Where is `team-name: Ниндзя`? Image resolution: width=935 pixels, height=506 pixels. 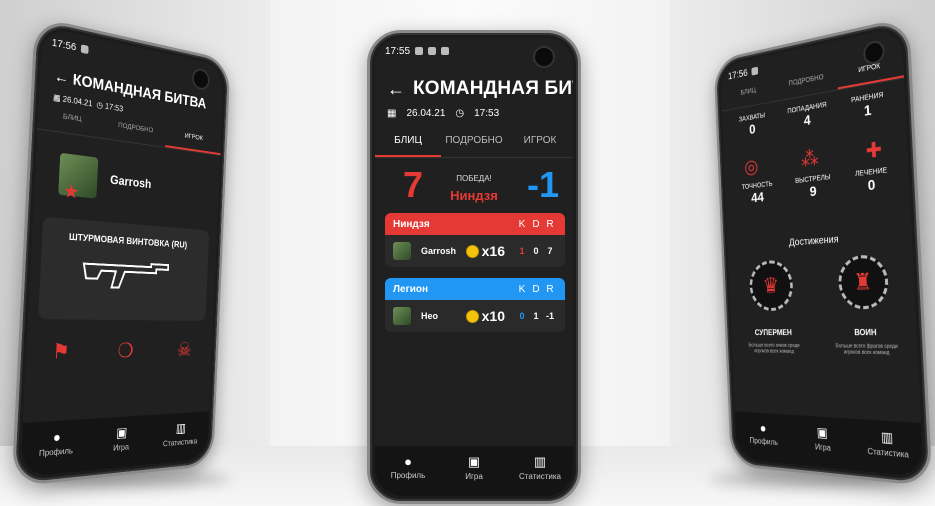
team-name: Ниндзя is located at coordinates (411, 224).